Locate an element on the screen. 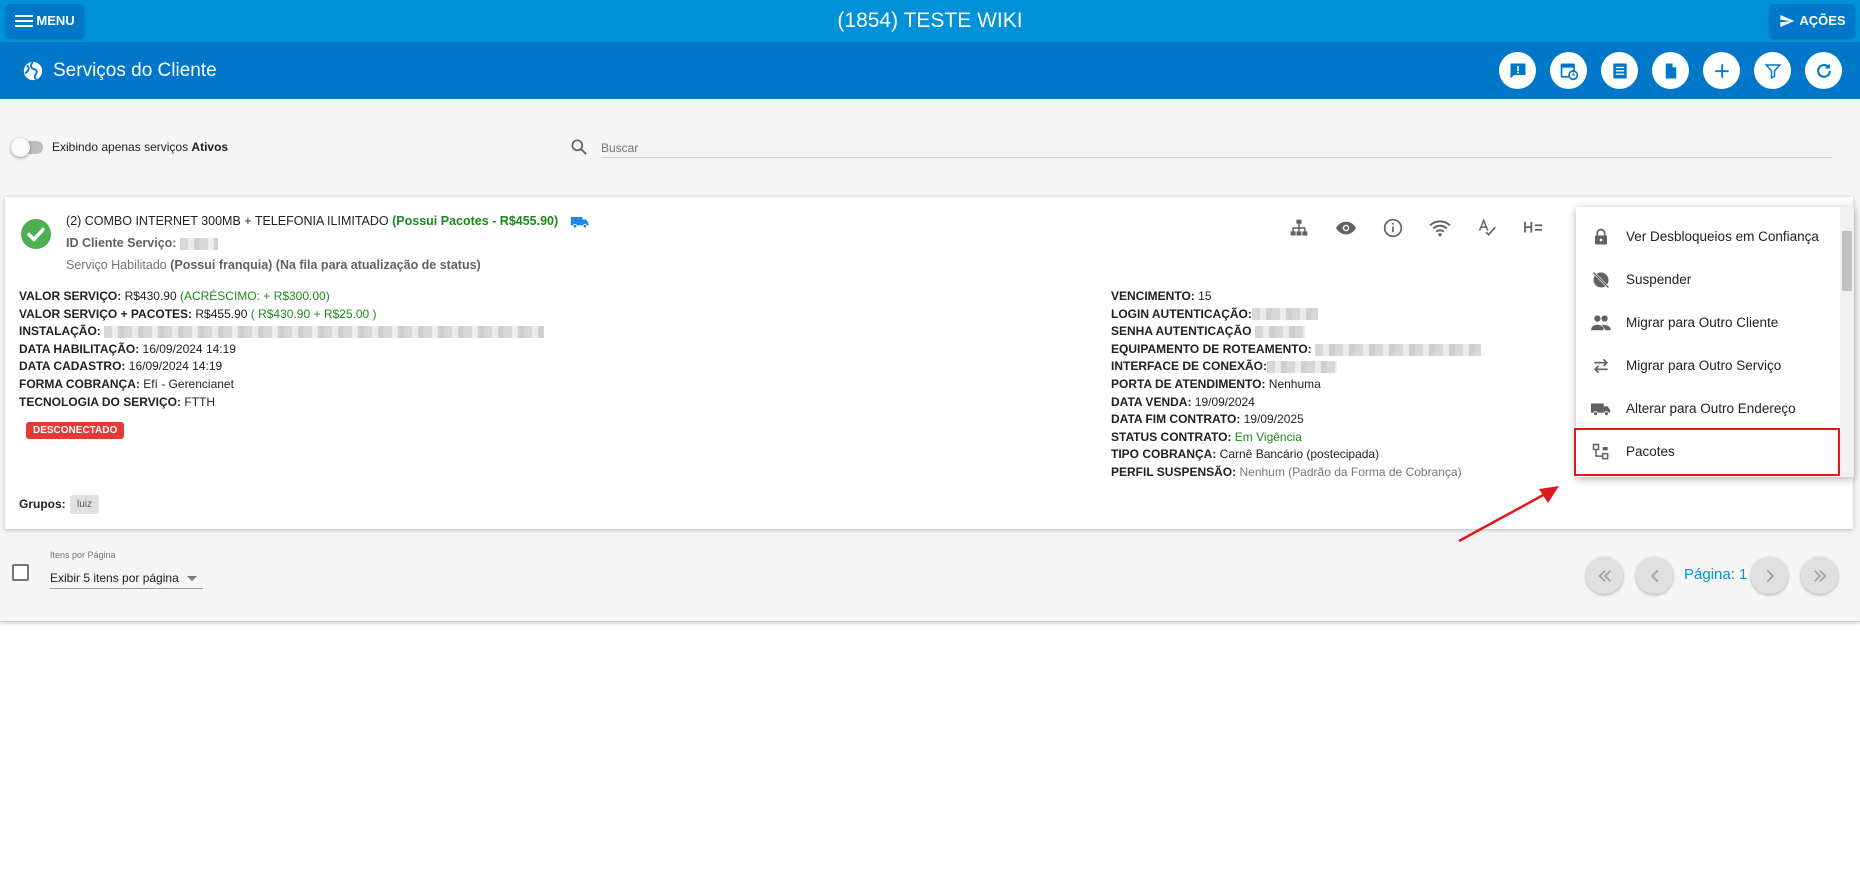  filter-button is located at coordinates (1772, 70).